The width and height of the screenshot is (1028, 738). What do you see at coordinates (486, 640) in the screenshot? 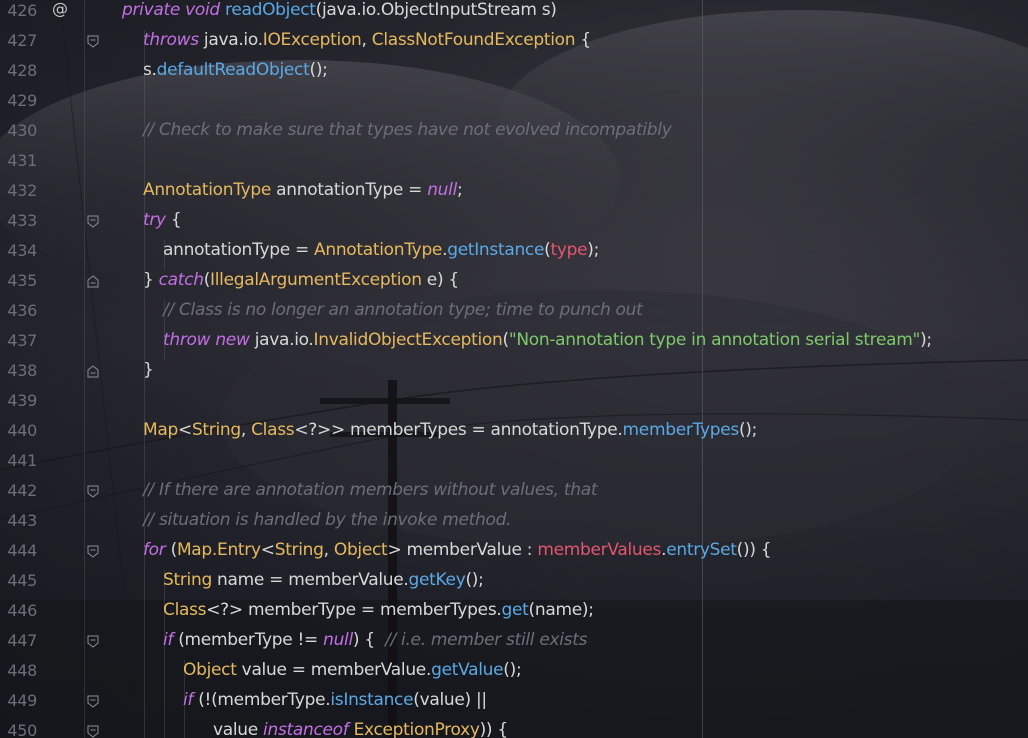
I see `code-token: // i.e. member still exists` at bounding box center [486, 640].